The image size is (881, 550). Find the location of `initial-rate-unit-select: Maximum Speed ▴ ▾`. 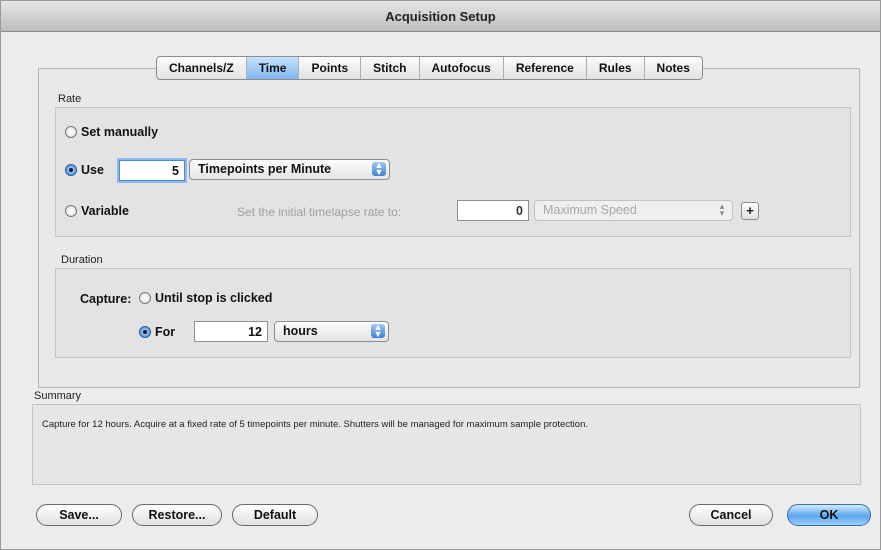

initial-rate-unit-select: Maximum Speed ▴ ▾ is located at coordinates (633, 210).